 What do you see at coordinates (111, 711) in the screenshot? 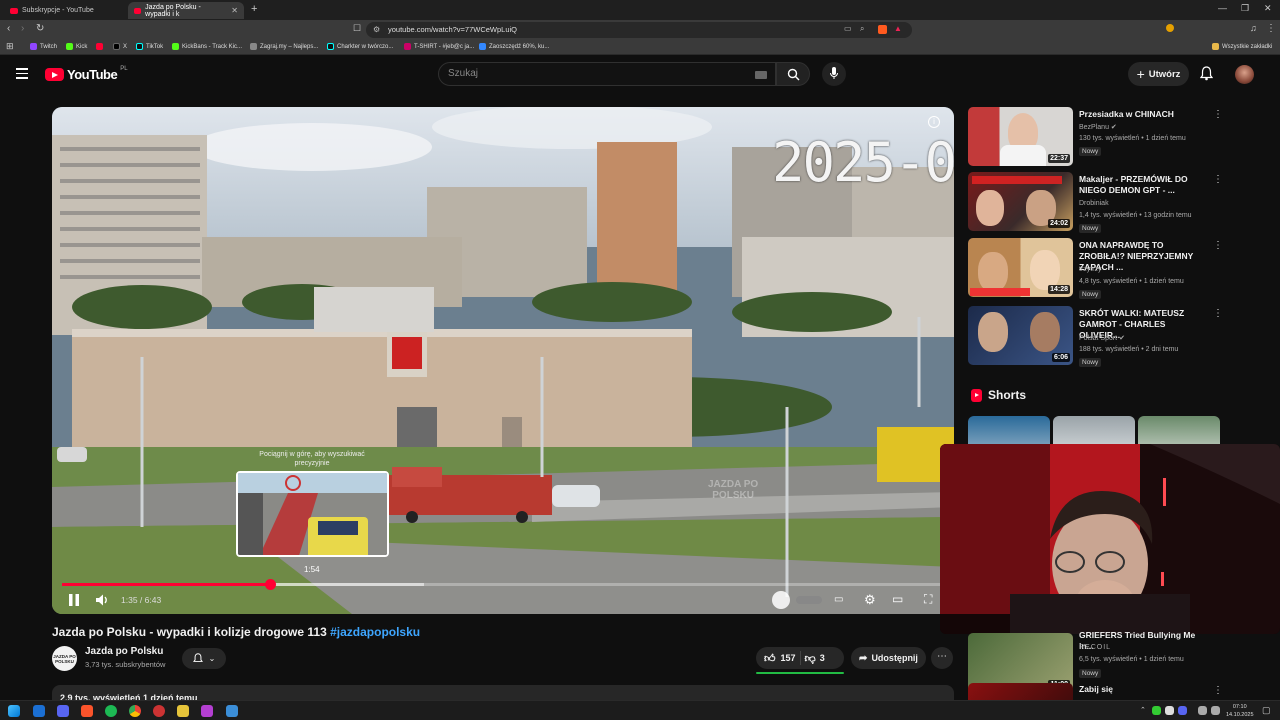
I see `spotify-icon` at bounding box center [111, 711].